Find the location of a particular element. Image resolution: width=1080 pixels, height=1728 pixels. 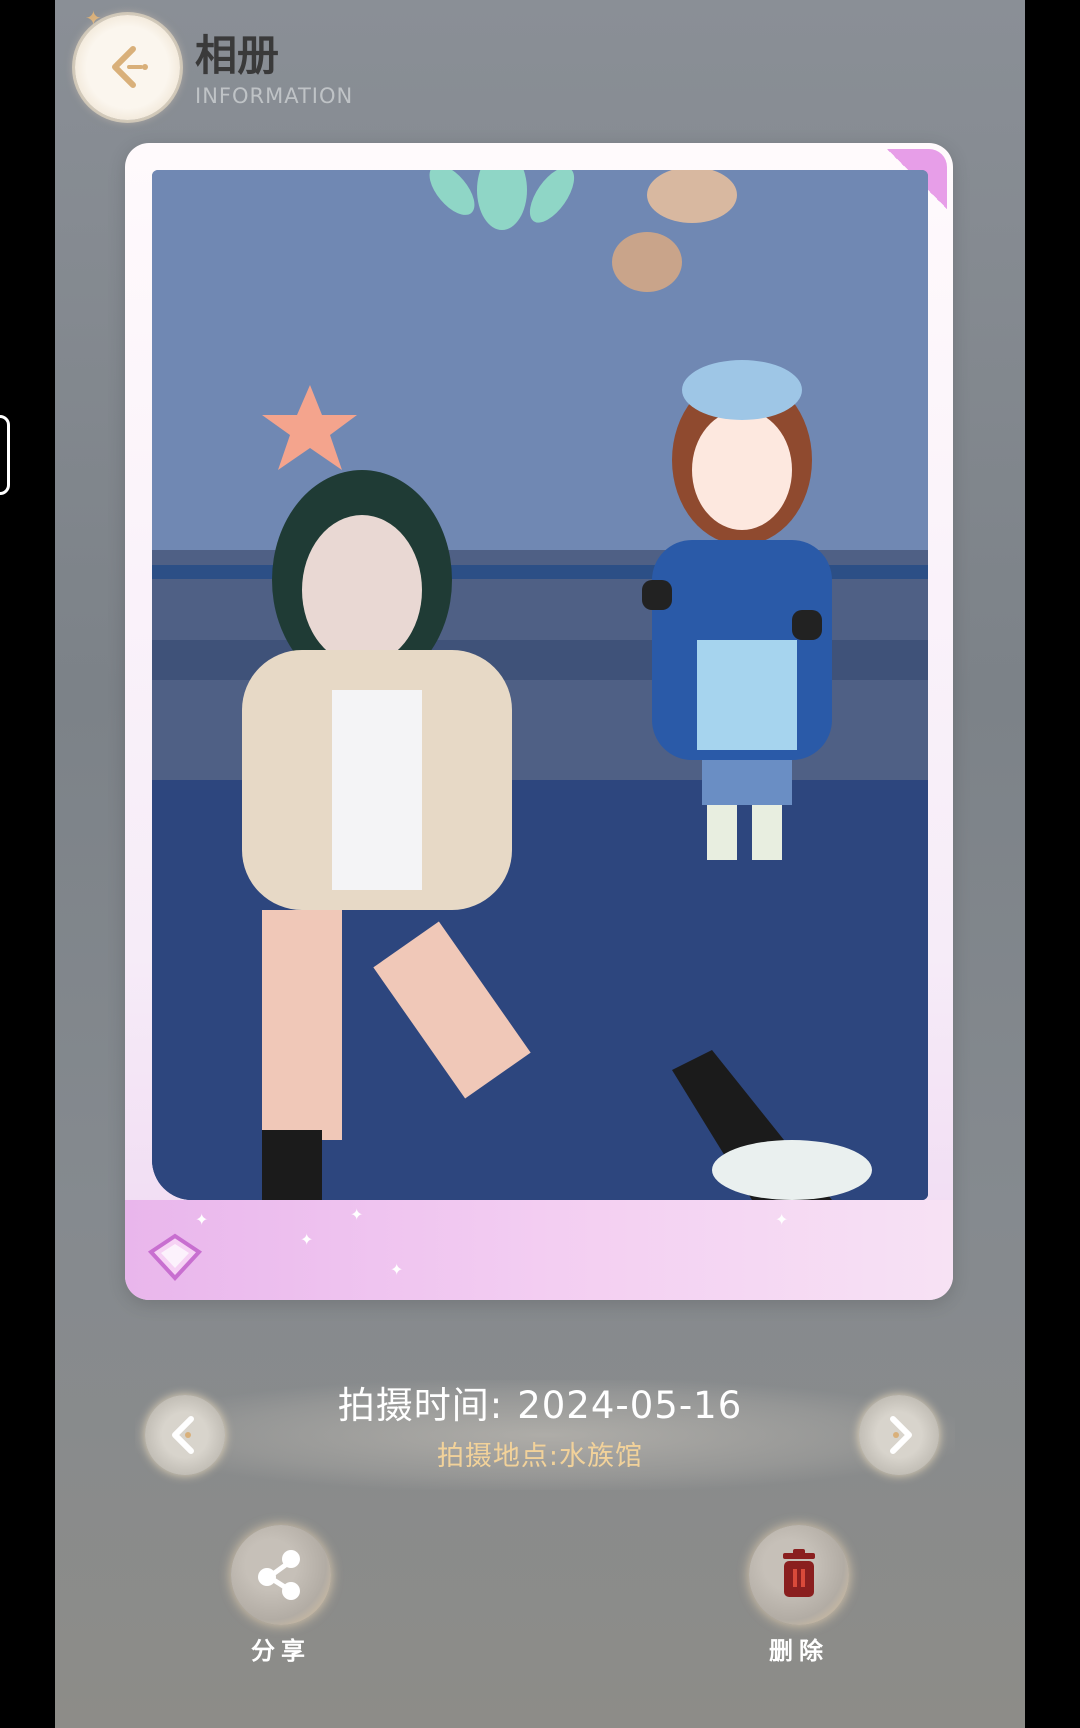

delete-button-circle is located at coordinates (799, 1575).